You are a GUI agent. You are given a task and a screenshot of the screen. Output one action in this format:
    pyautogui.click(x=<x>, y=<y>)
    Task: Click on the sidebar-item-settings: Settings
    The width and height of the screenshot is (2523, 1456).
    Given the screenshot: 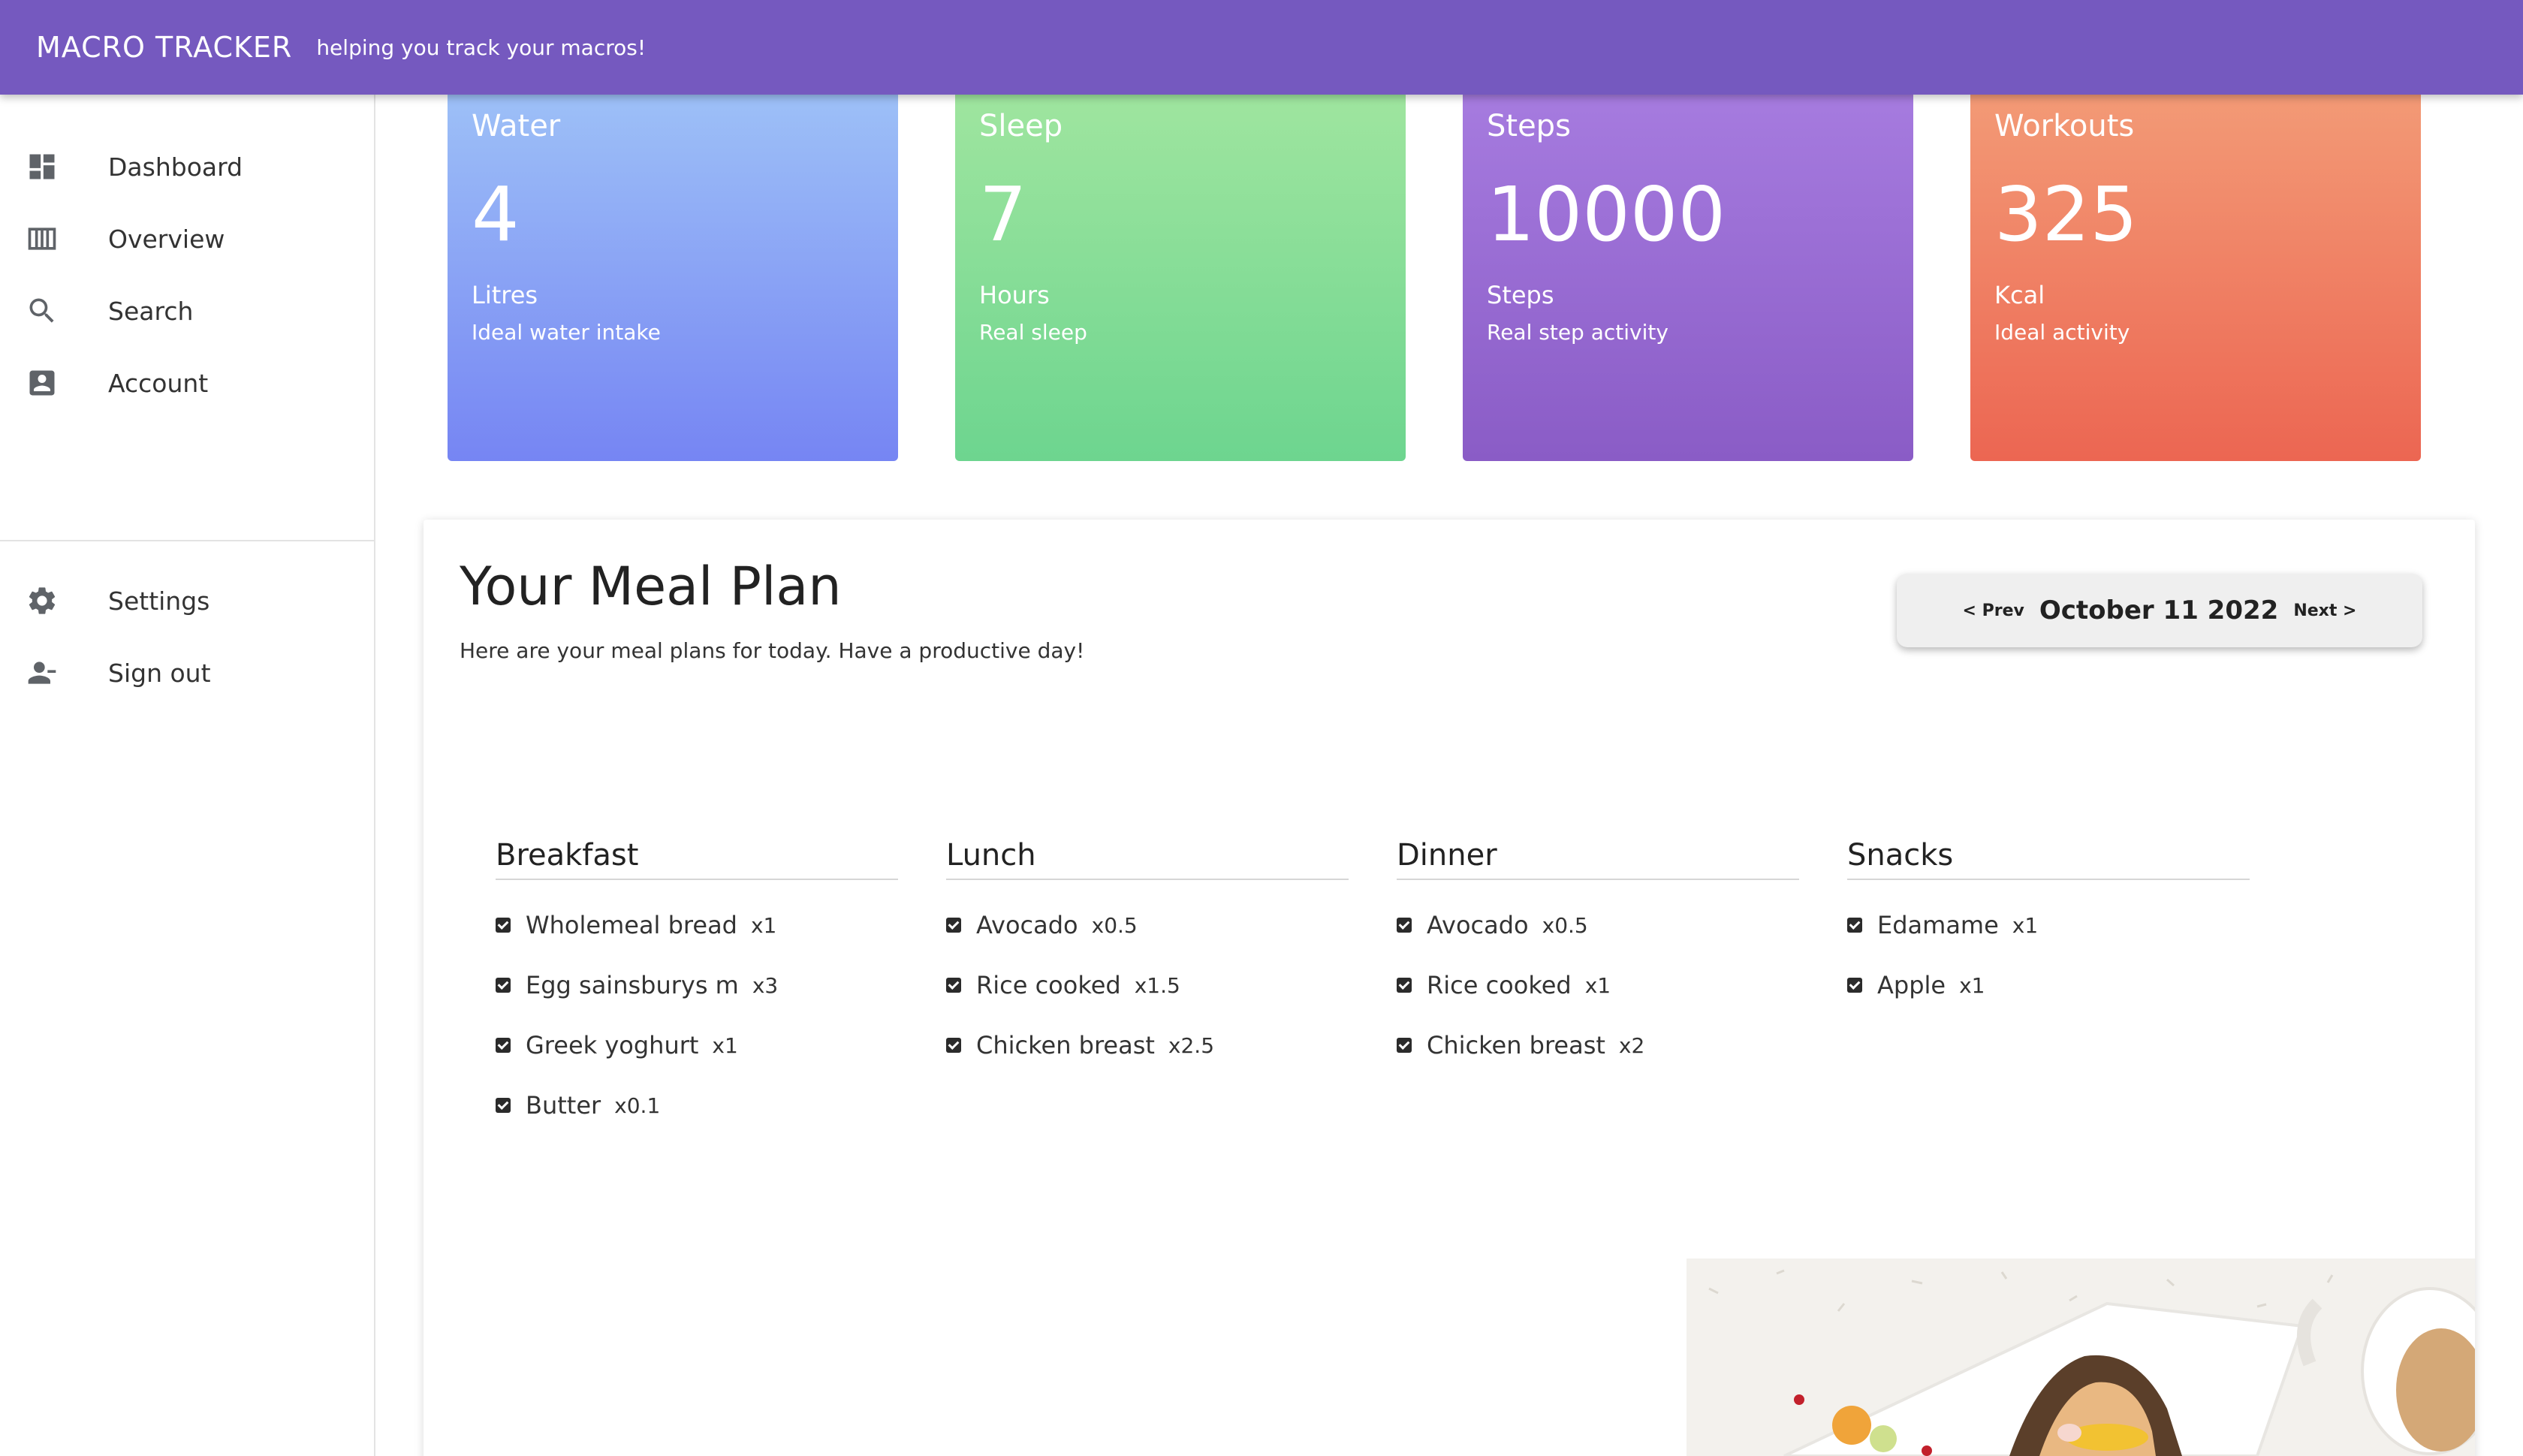 What is the action you would take?
    pyautogui.click(x=187, y=601)
    